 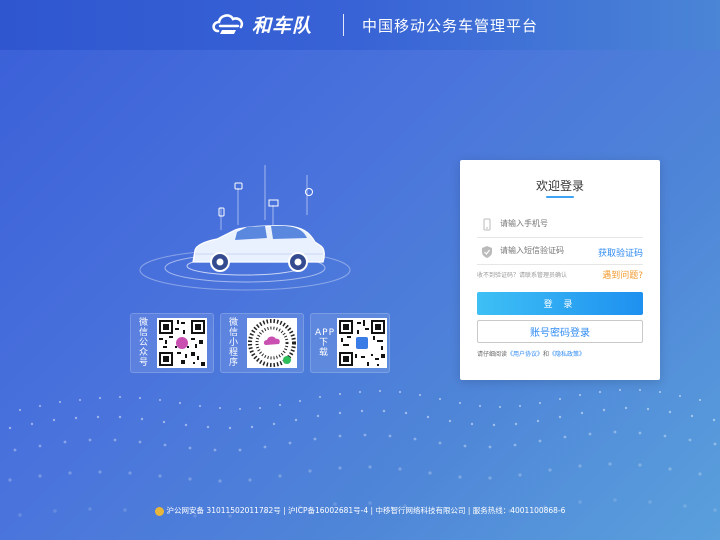 I want to click on help-link: 遇到问题?, so click(x=622, y=274).